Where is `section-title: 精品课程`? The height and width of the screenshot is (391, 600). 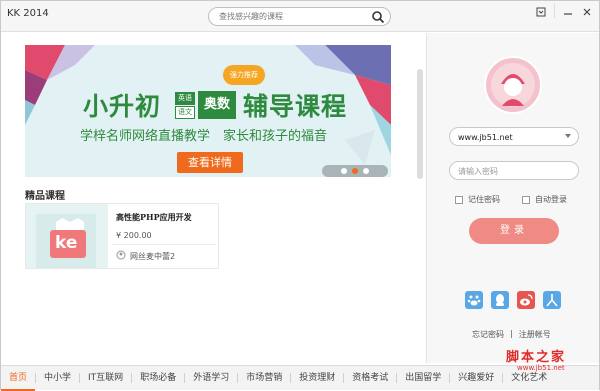
section-title: 精品课程 is located at coordinates (45, 196).